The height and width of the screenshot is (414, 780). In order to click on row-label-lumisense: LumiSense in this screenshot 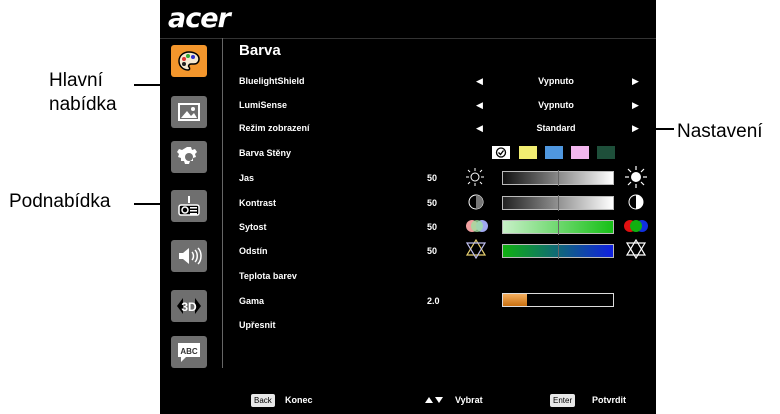, I will do `click(263, 105)`.